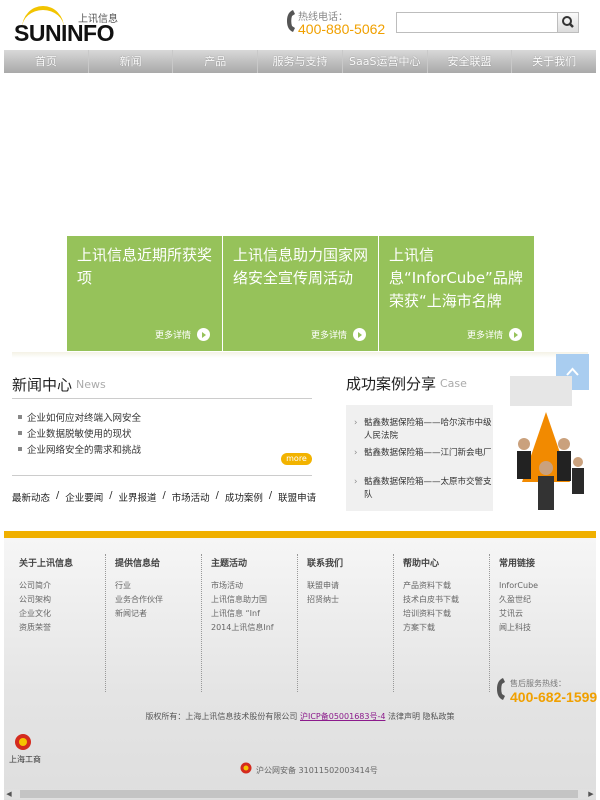 This screenshot has height=800, width=600. I want to click on footer-heading: 主题活动, so click(229, 564).